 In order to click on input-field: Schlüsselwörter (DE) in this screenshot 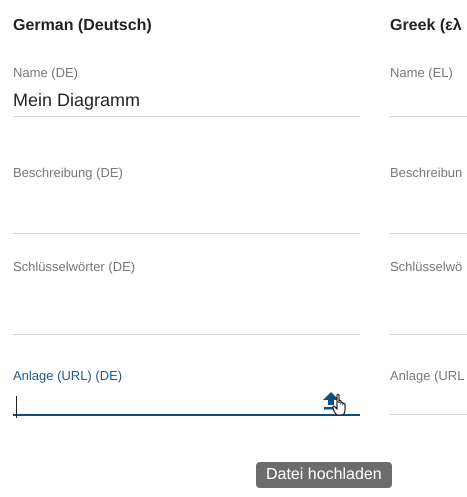, I will do `click(186, 296)`.